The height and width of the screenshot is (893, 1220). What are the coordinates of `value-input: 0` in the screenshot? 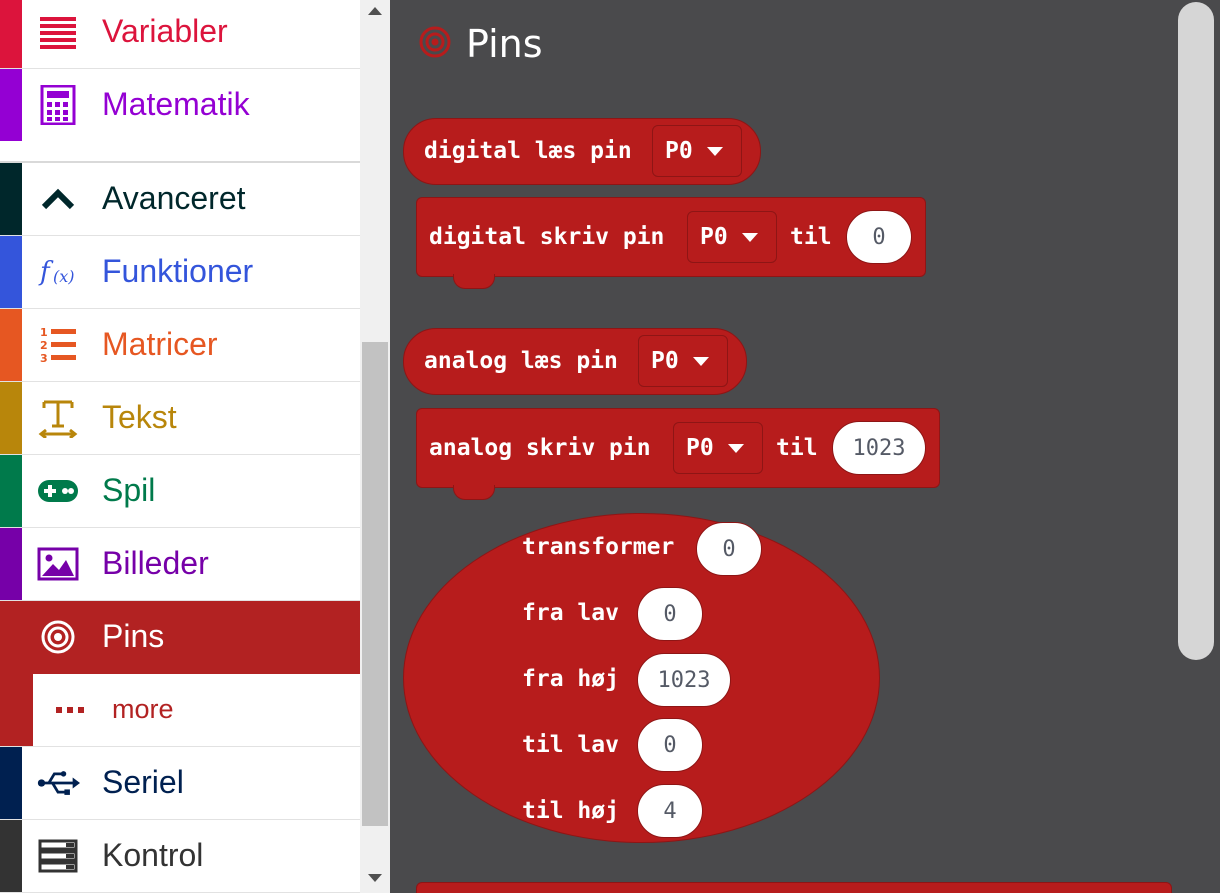 It's located at (879, 237).